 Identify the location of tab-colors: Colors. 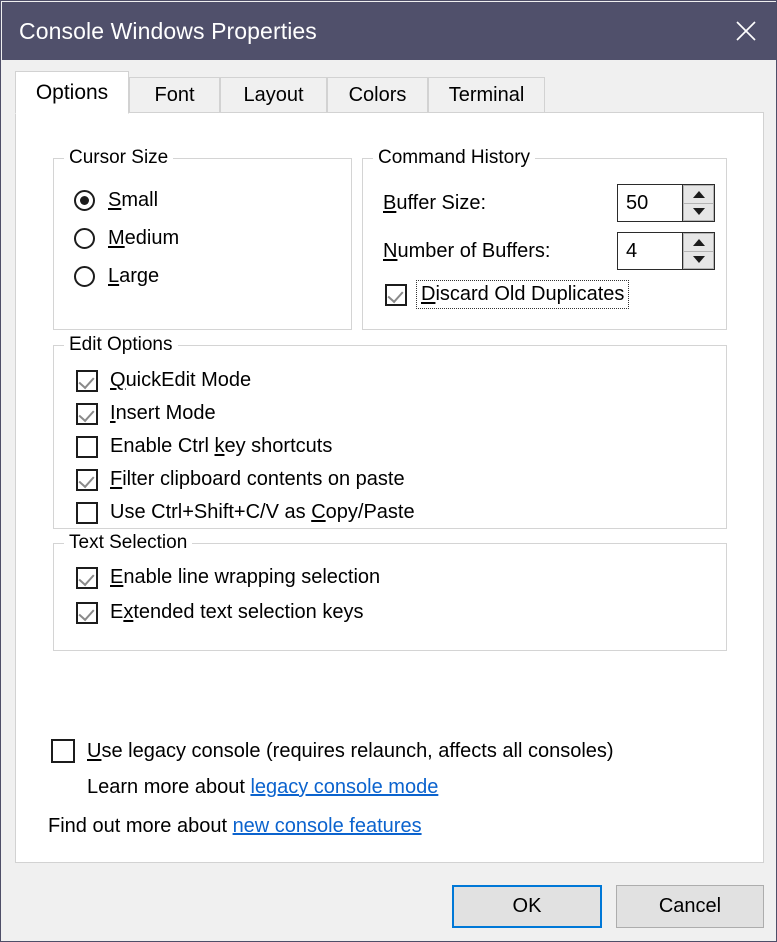
(377, 95).